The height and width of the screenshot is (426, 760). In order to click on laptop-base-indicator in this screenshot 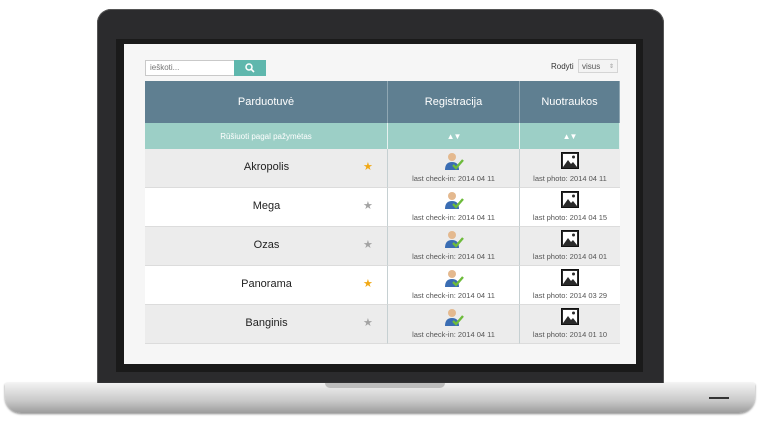, I will do `click(719, 398)`.